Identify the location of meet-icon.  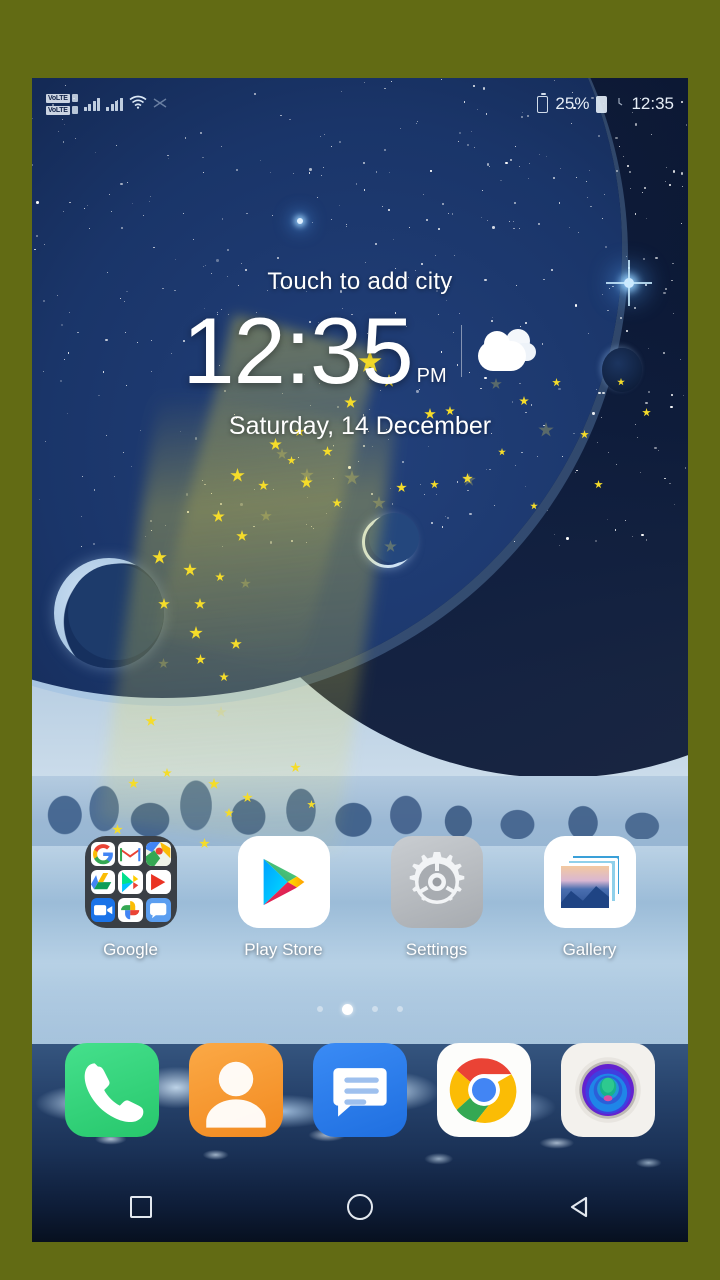
(102, 909).